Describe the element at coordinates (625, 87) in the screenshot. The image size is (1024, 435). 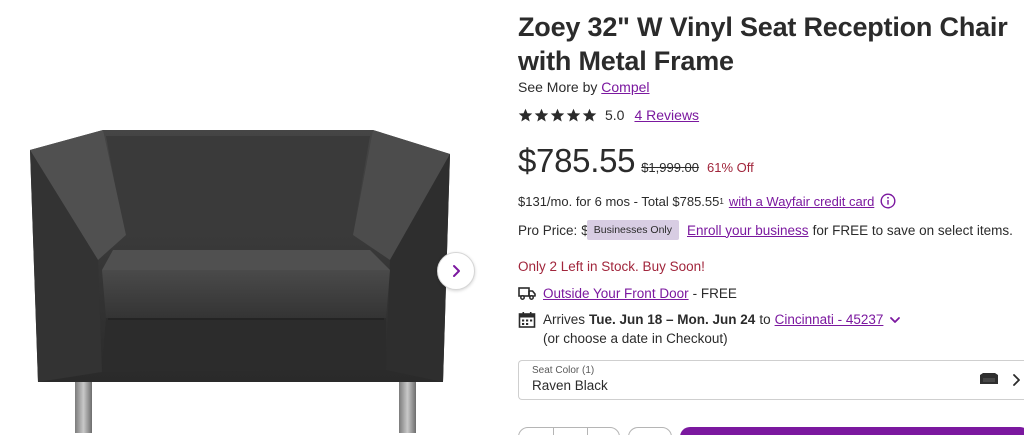
I see `brand-link: Compel` at that location.